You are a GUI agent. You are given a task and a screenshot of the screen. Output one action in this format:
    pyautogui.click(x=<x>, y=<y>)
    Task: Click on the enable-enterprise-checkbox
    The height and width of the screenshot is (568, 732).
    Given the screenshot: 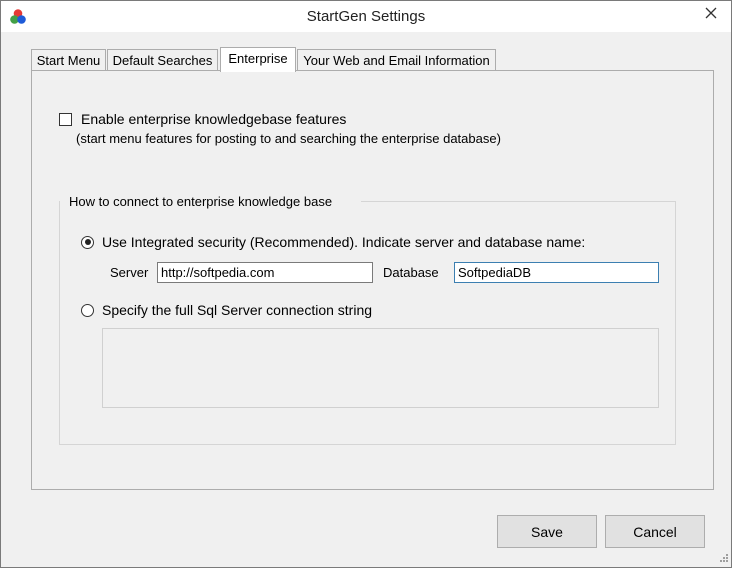 What is the action you would take?
    pyautogui.click(x=65, y=119)
    